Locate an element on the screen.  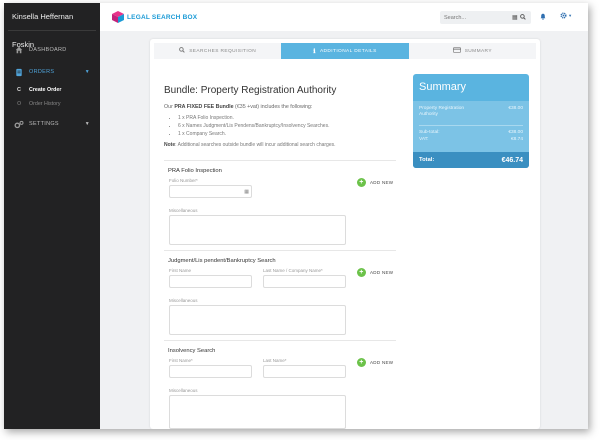
summary-divider is located at coordinates (471, 125).